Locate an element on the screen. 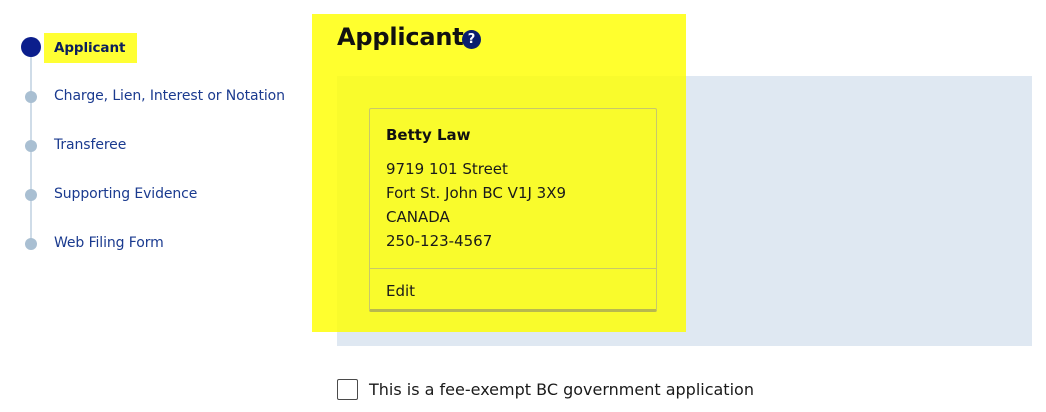  fee-exempt-checkbox is located at coordinates (347, 389).